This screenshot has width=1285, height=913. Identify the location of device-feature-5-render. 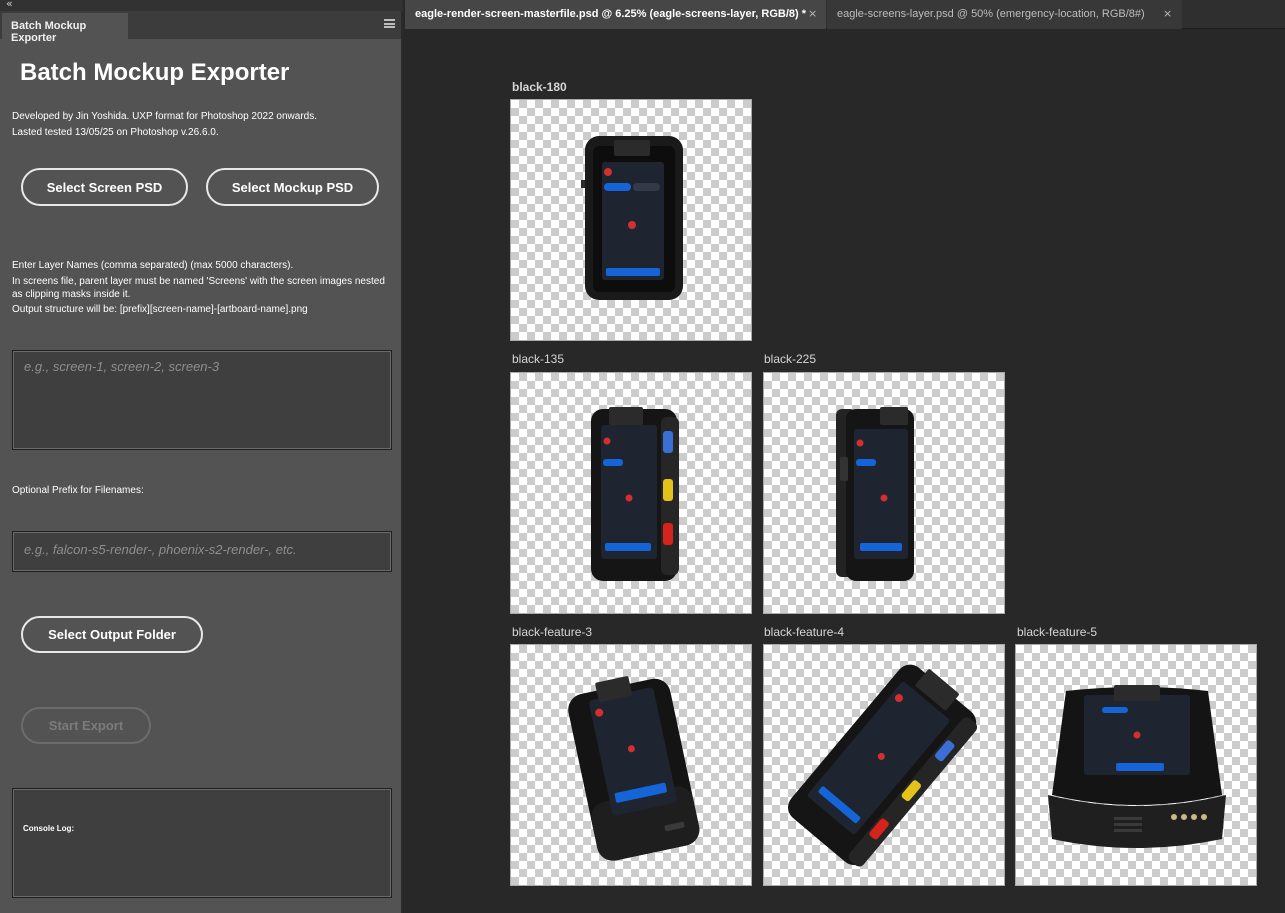
(1137, 766).